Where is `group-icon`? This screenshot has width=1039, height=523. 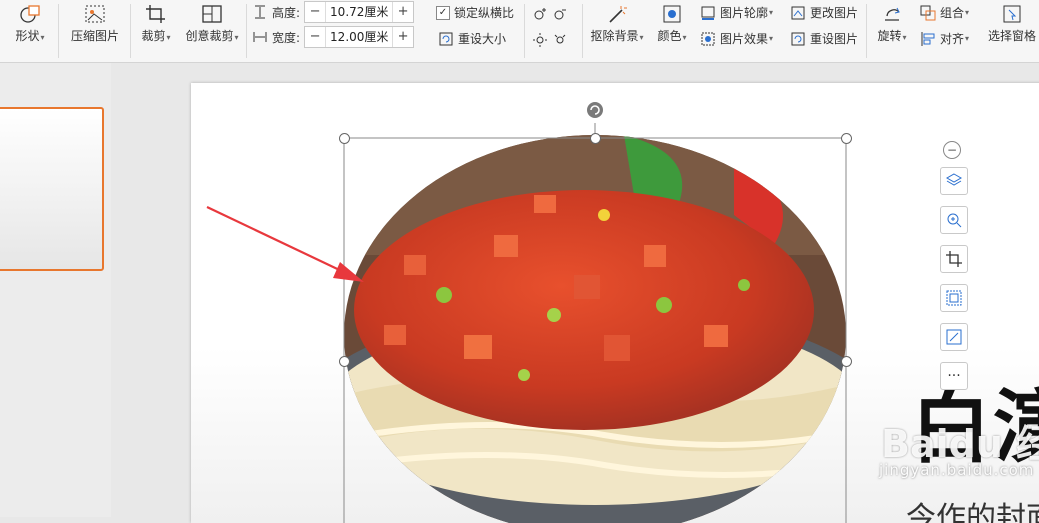
group-icon is located at coordinates (928, 12).